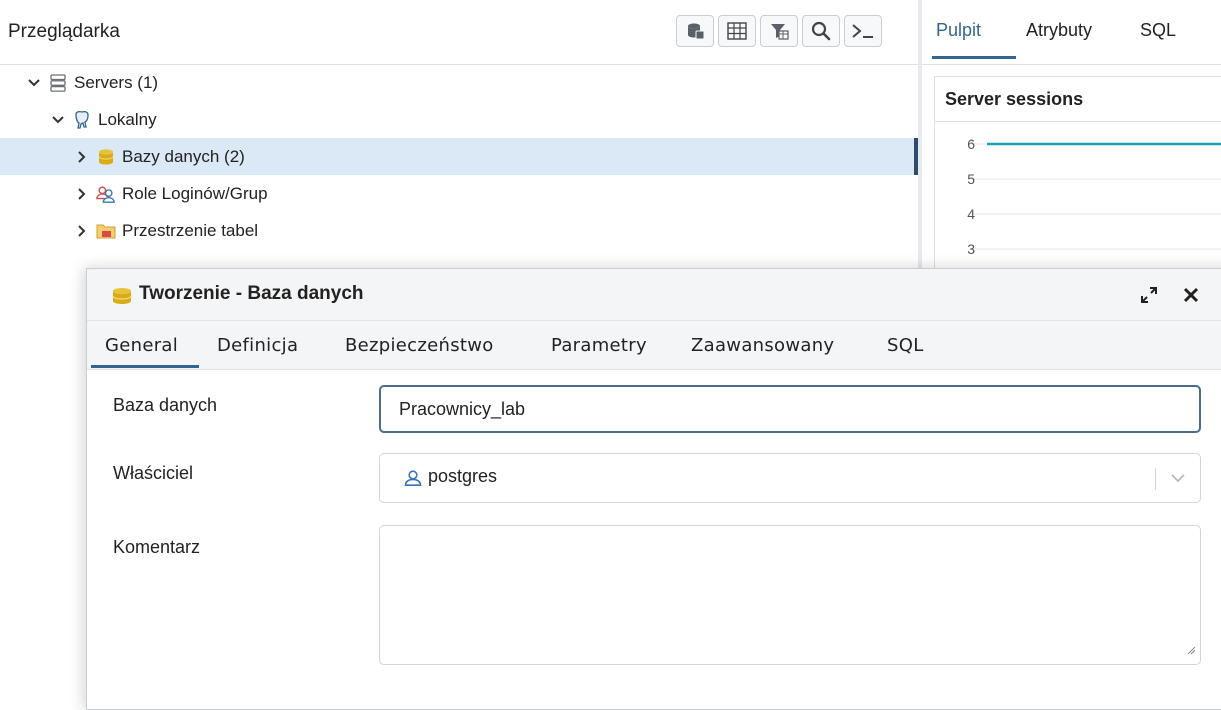 This screenshot has width=1221, height=710. Describe the element at coordinates (459, 193) in the screenshot. I see `tree-item-roles: Role Loginów/Grup` at that location.